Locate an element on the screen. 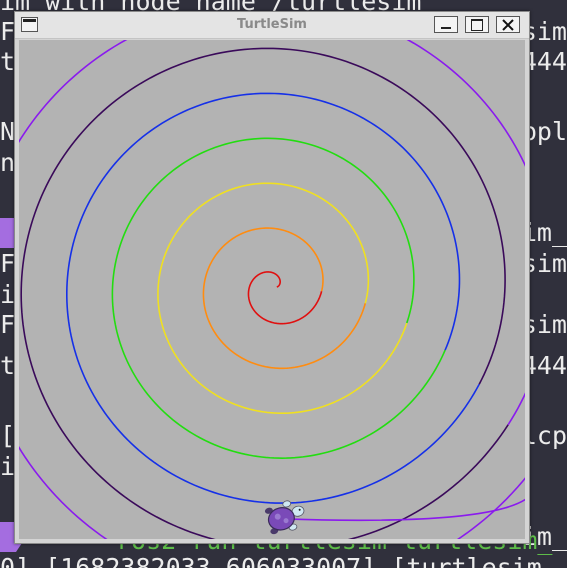 This screenshot has width=567, height=568. maximize-button is located at coordinates (477, 24).